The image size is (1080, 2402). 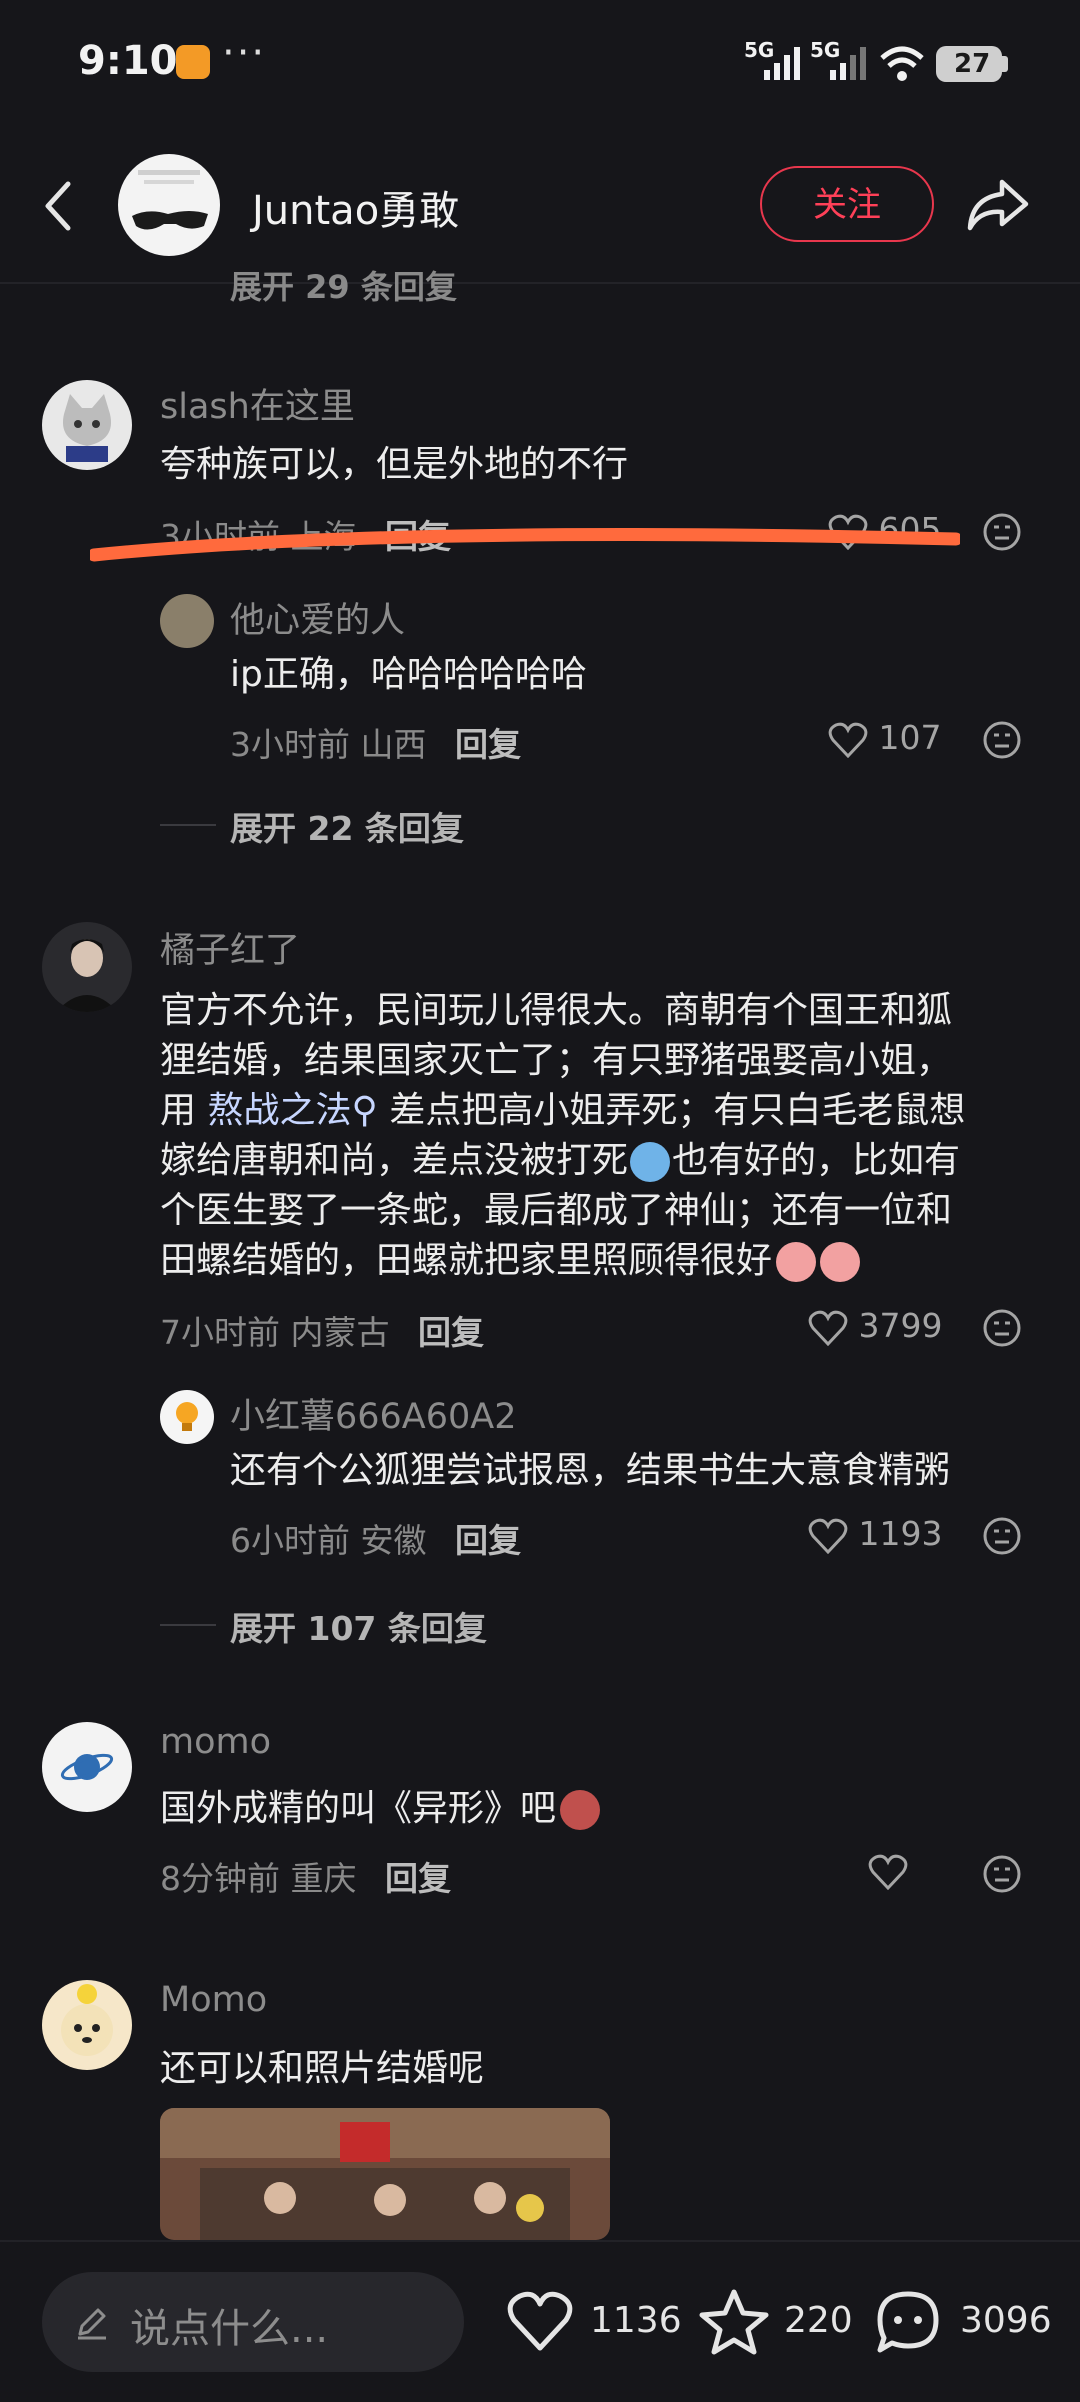 I want to click on comment-text-line: 个医生娶了一条蛇，最后都成了神仙；还有一位和, so click(x=556, y=1210).